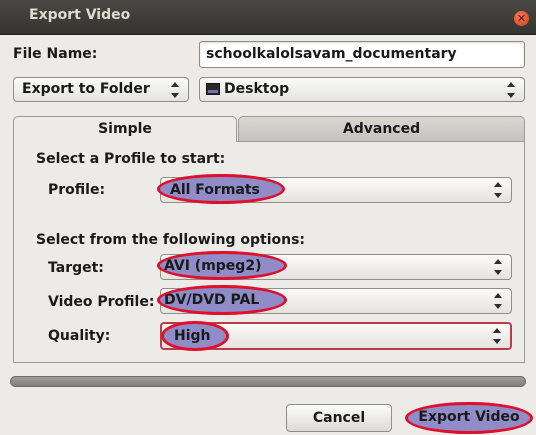 The image size is (536, 435). I want to click on close-icon: ✕, so click(521, 18).